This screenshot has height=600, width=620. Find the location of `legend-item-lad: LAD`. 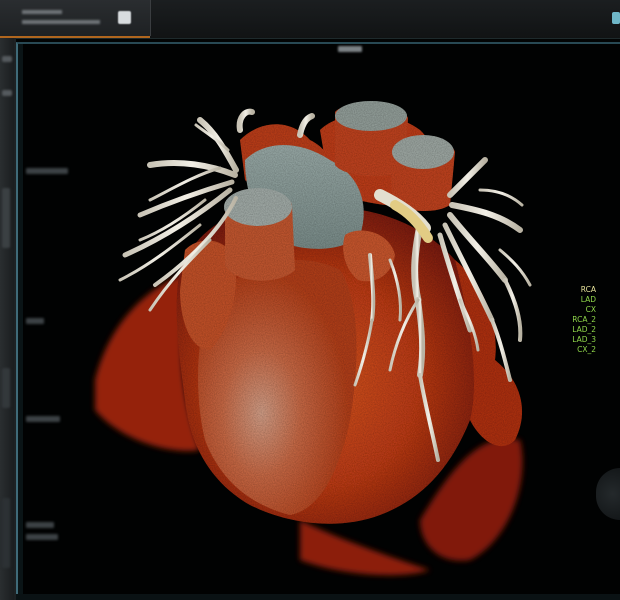

legend-item-lad: LAD is located at coordinates (578, 300).